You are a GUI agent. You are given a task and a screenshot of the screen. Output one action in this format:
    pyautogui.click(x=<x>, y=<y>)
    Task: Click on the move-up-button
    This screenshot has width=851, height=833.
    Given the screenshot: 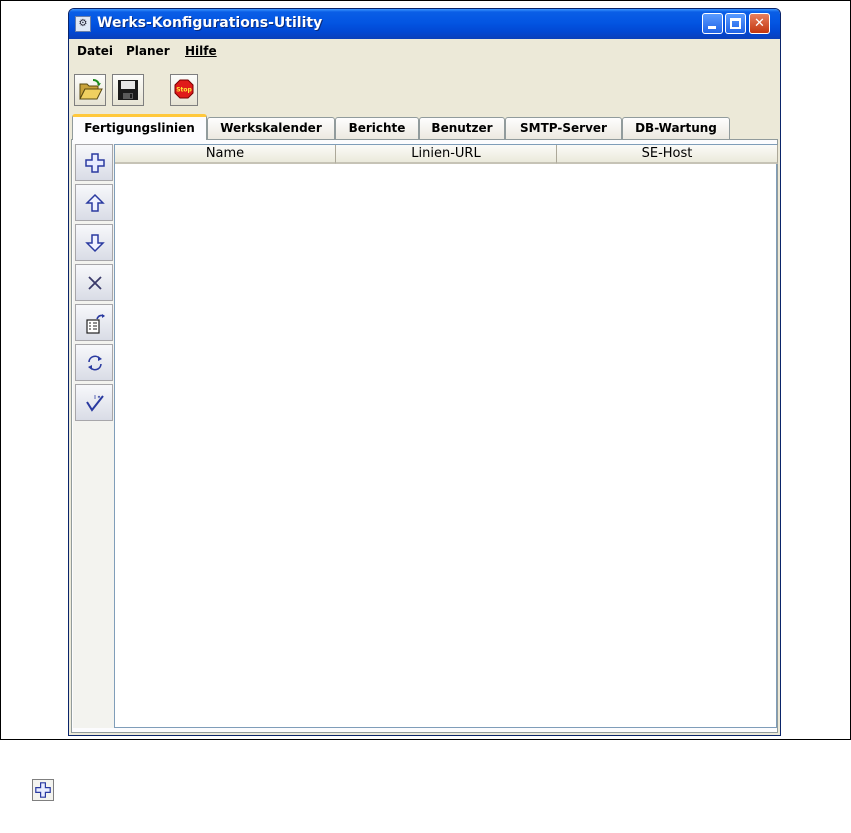 What is the action you would take?
    pyautogui.click(x=94, y=202)
    